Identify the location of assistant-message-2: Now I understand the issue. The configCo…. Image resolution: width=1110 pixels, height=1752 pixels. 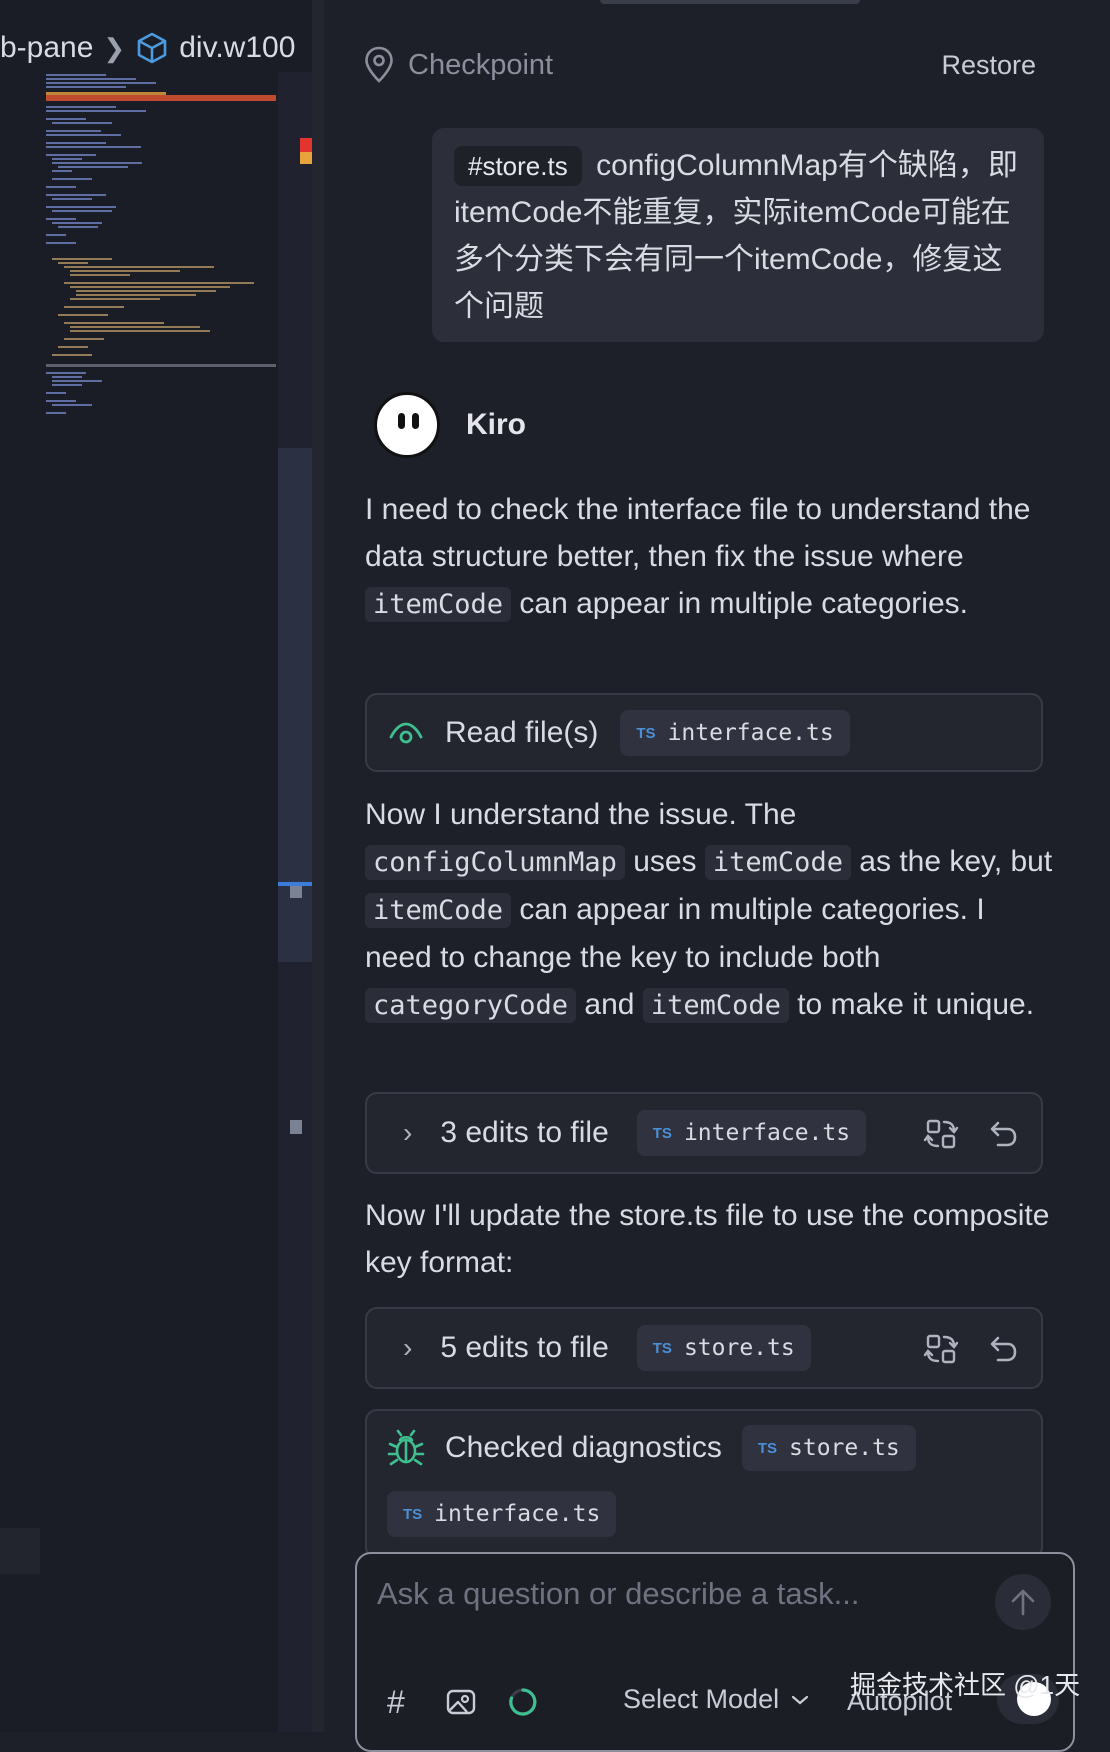
(709, 910).